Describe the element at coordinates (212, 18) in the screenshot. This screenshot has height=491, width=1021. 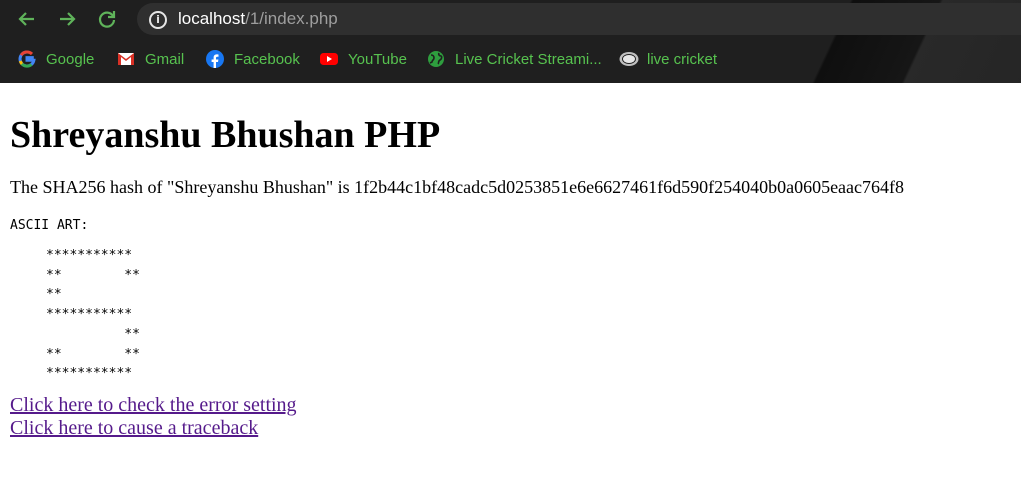
I see `url-host: localhost` at that location.